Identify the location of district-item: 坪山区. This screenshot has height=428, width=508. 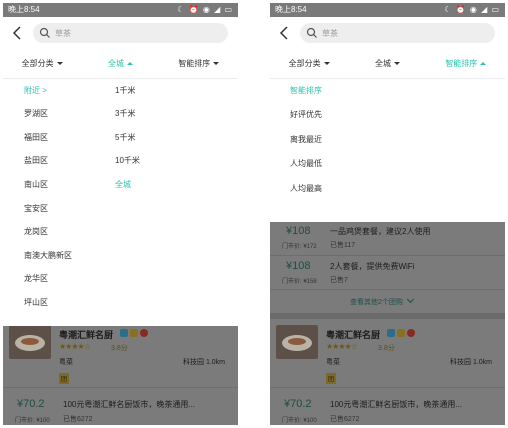
(36, 302).